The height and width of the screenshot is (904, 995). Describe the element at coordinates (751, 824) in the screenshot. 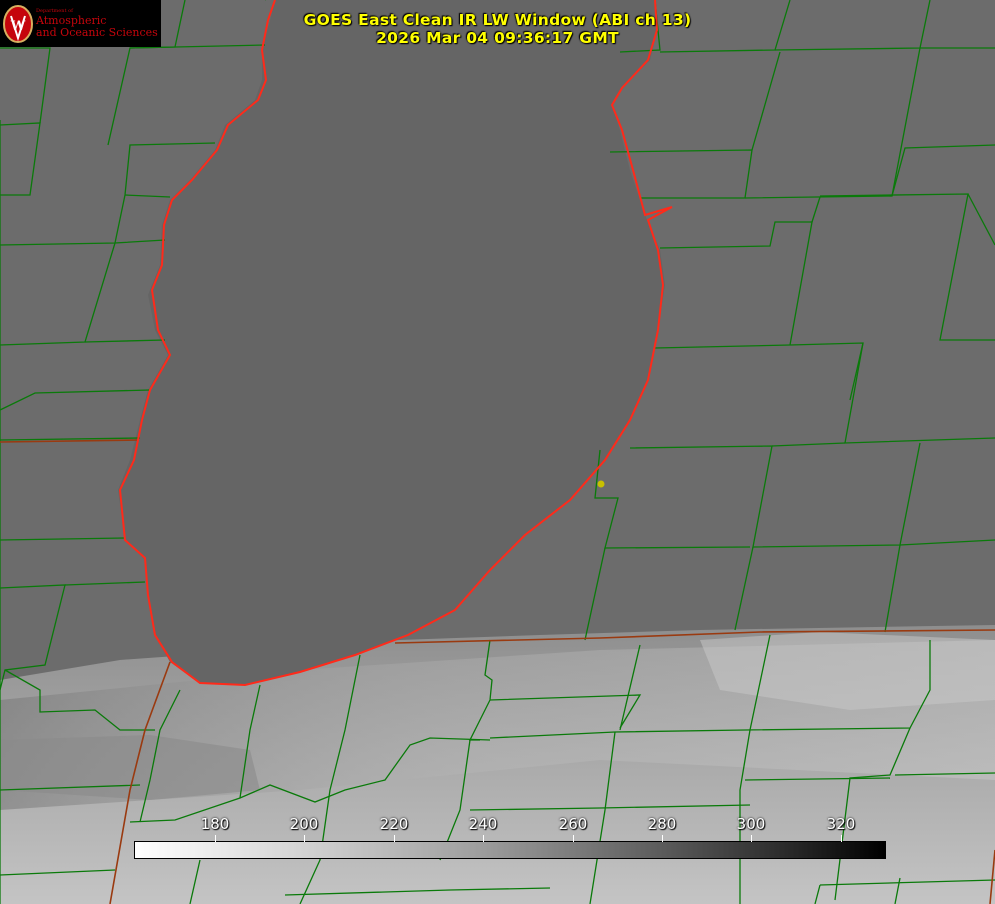

I see `colorbar-tick-label: 300` at that location.